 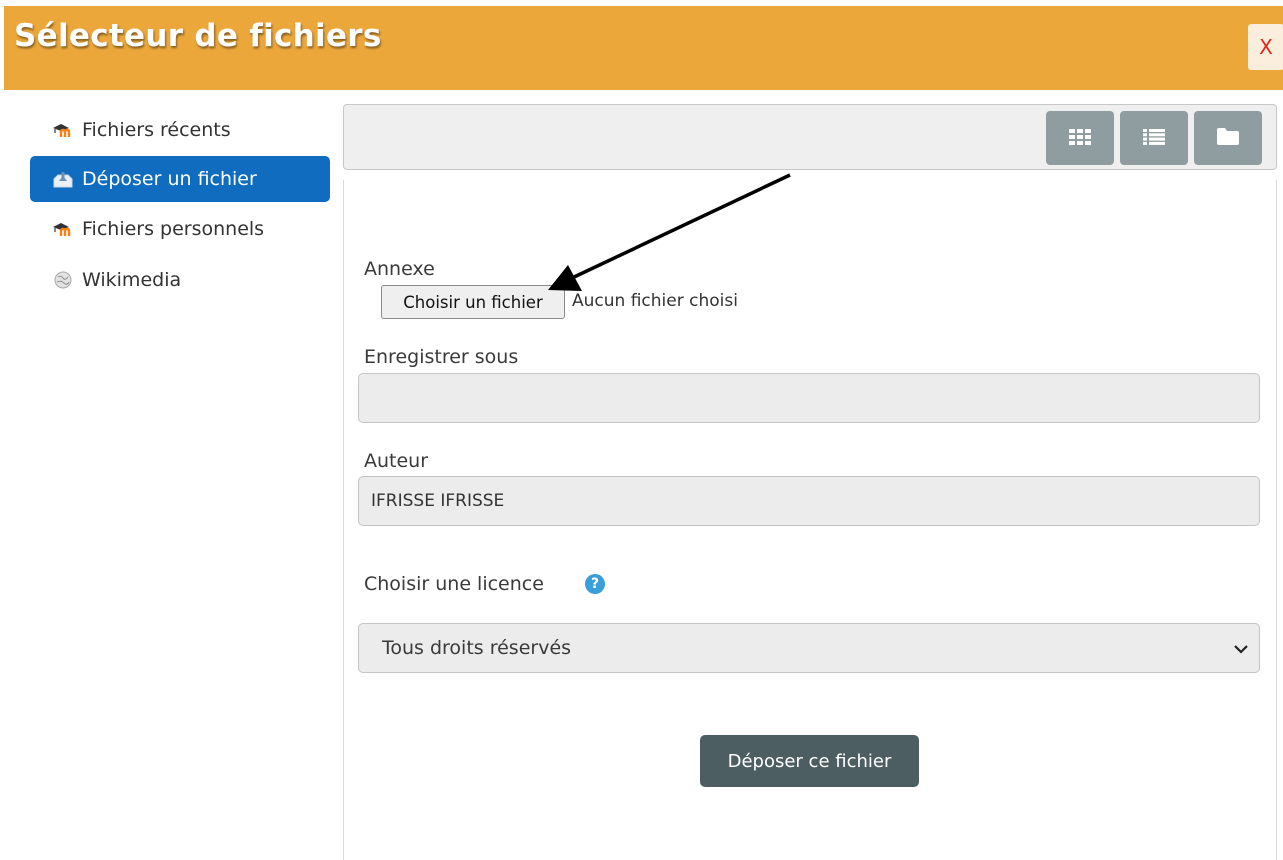 I want to click on sidebar-item-recent-files: Fichiers récents, so click(x=180, y=130).